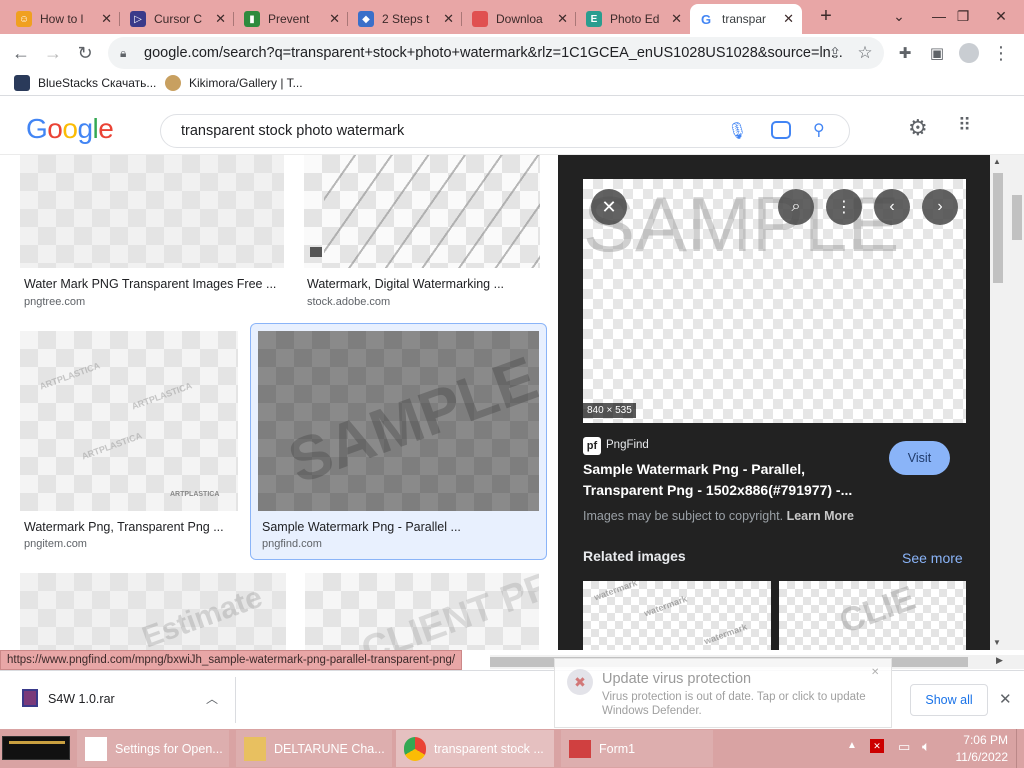 The width and height of the screenshot is (1024, 768). Describe the element at coordinates (949, 700) in the screenshot. I see `show-all-button: Show all` at that location.